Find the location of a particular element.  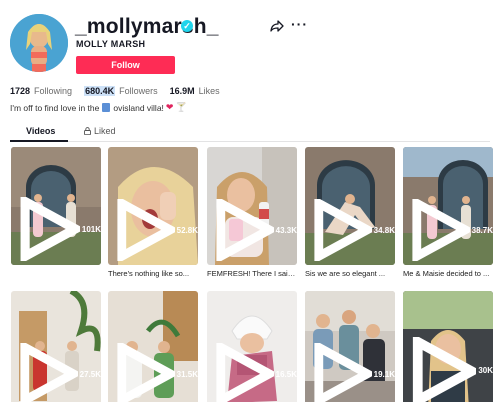

video-thumbnail: 31.5K is located at coordinates (153, 346).